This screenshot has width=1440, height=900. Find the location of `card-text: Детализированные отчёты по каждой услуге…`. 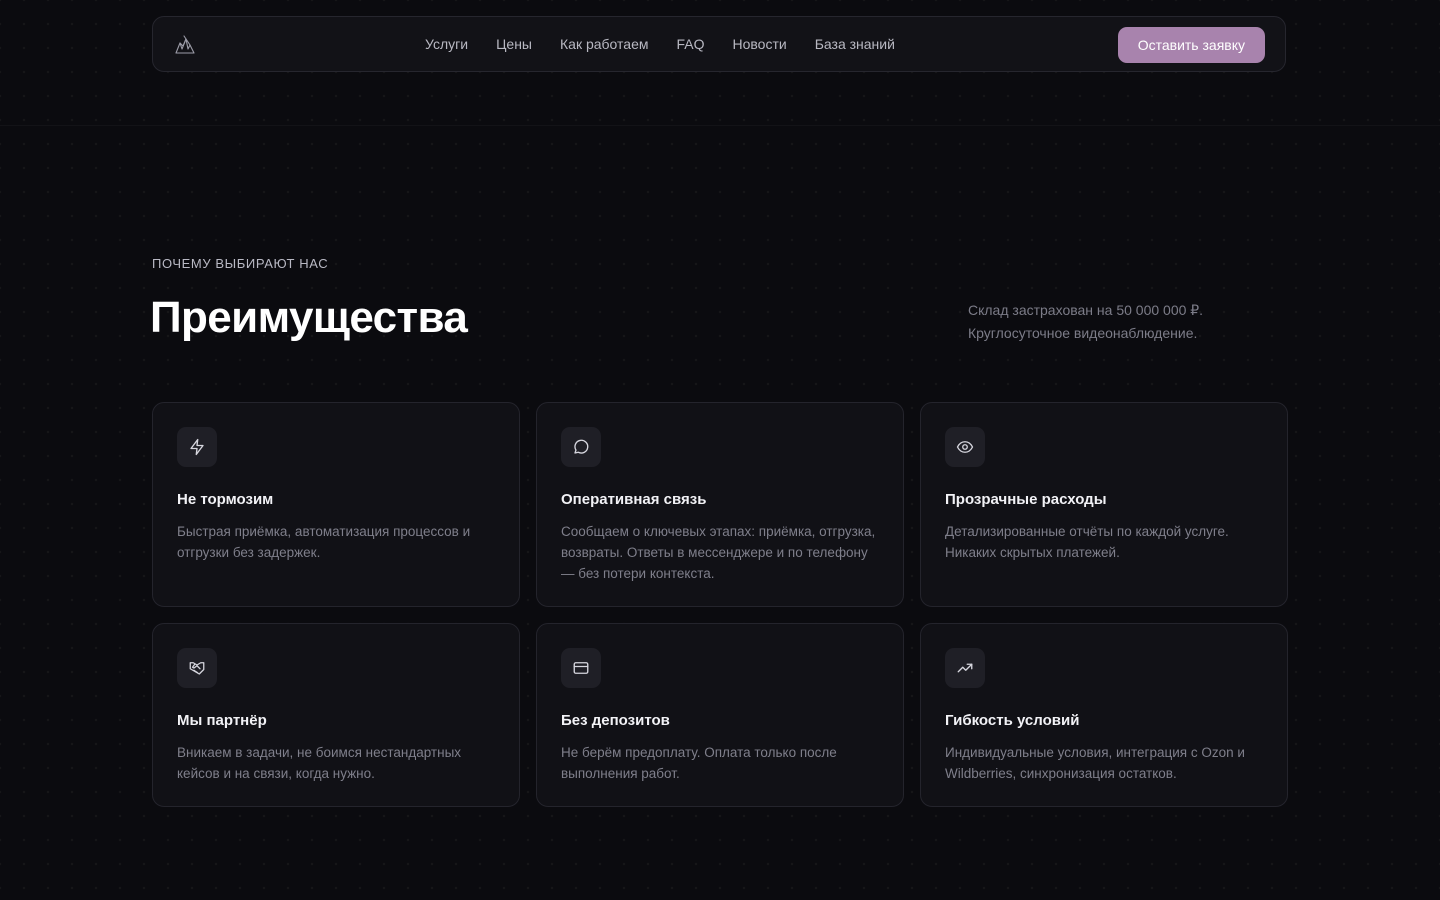

card-text: Детализированные отчёты по каждой услуге… is located at coordinates (1087, 542).